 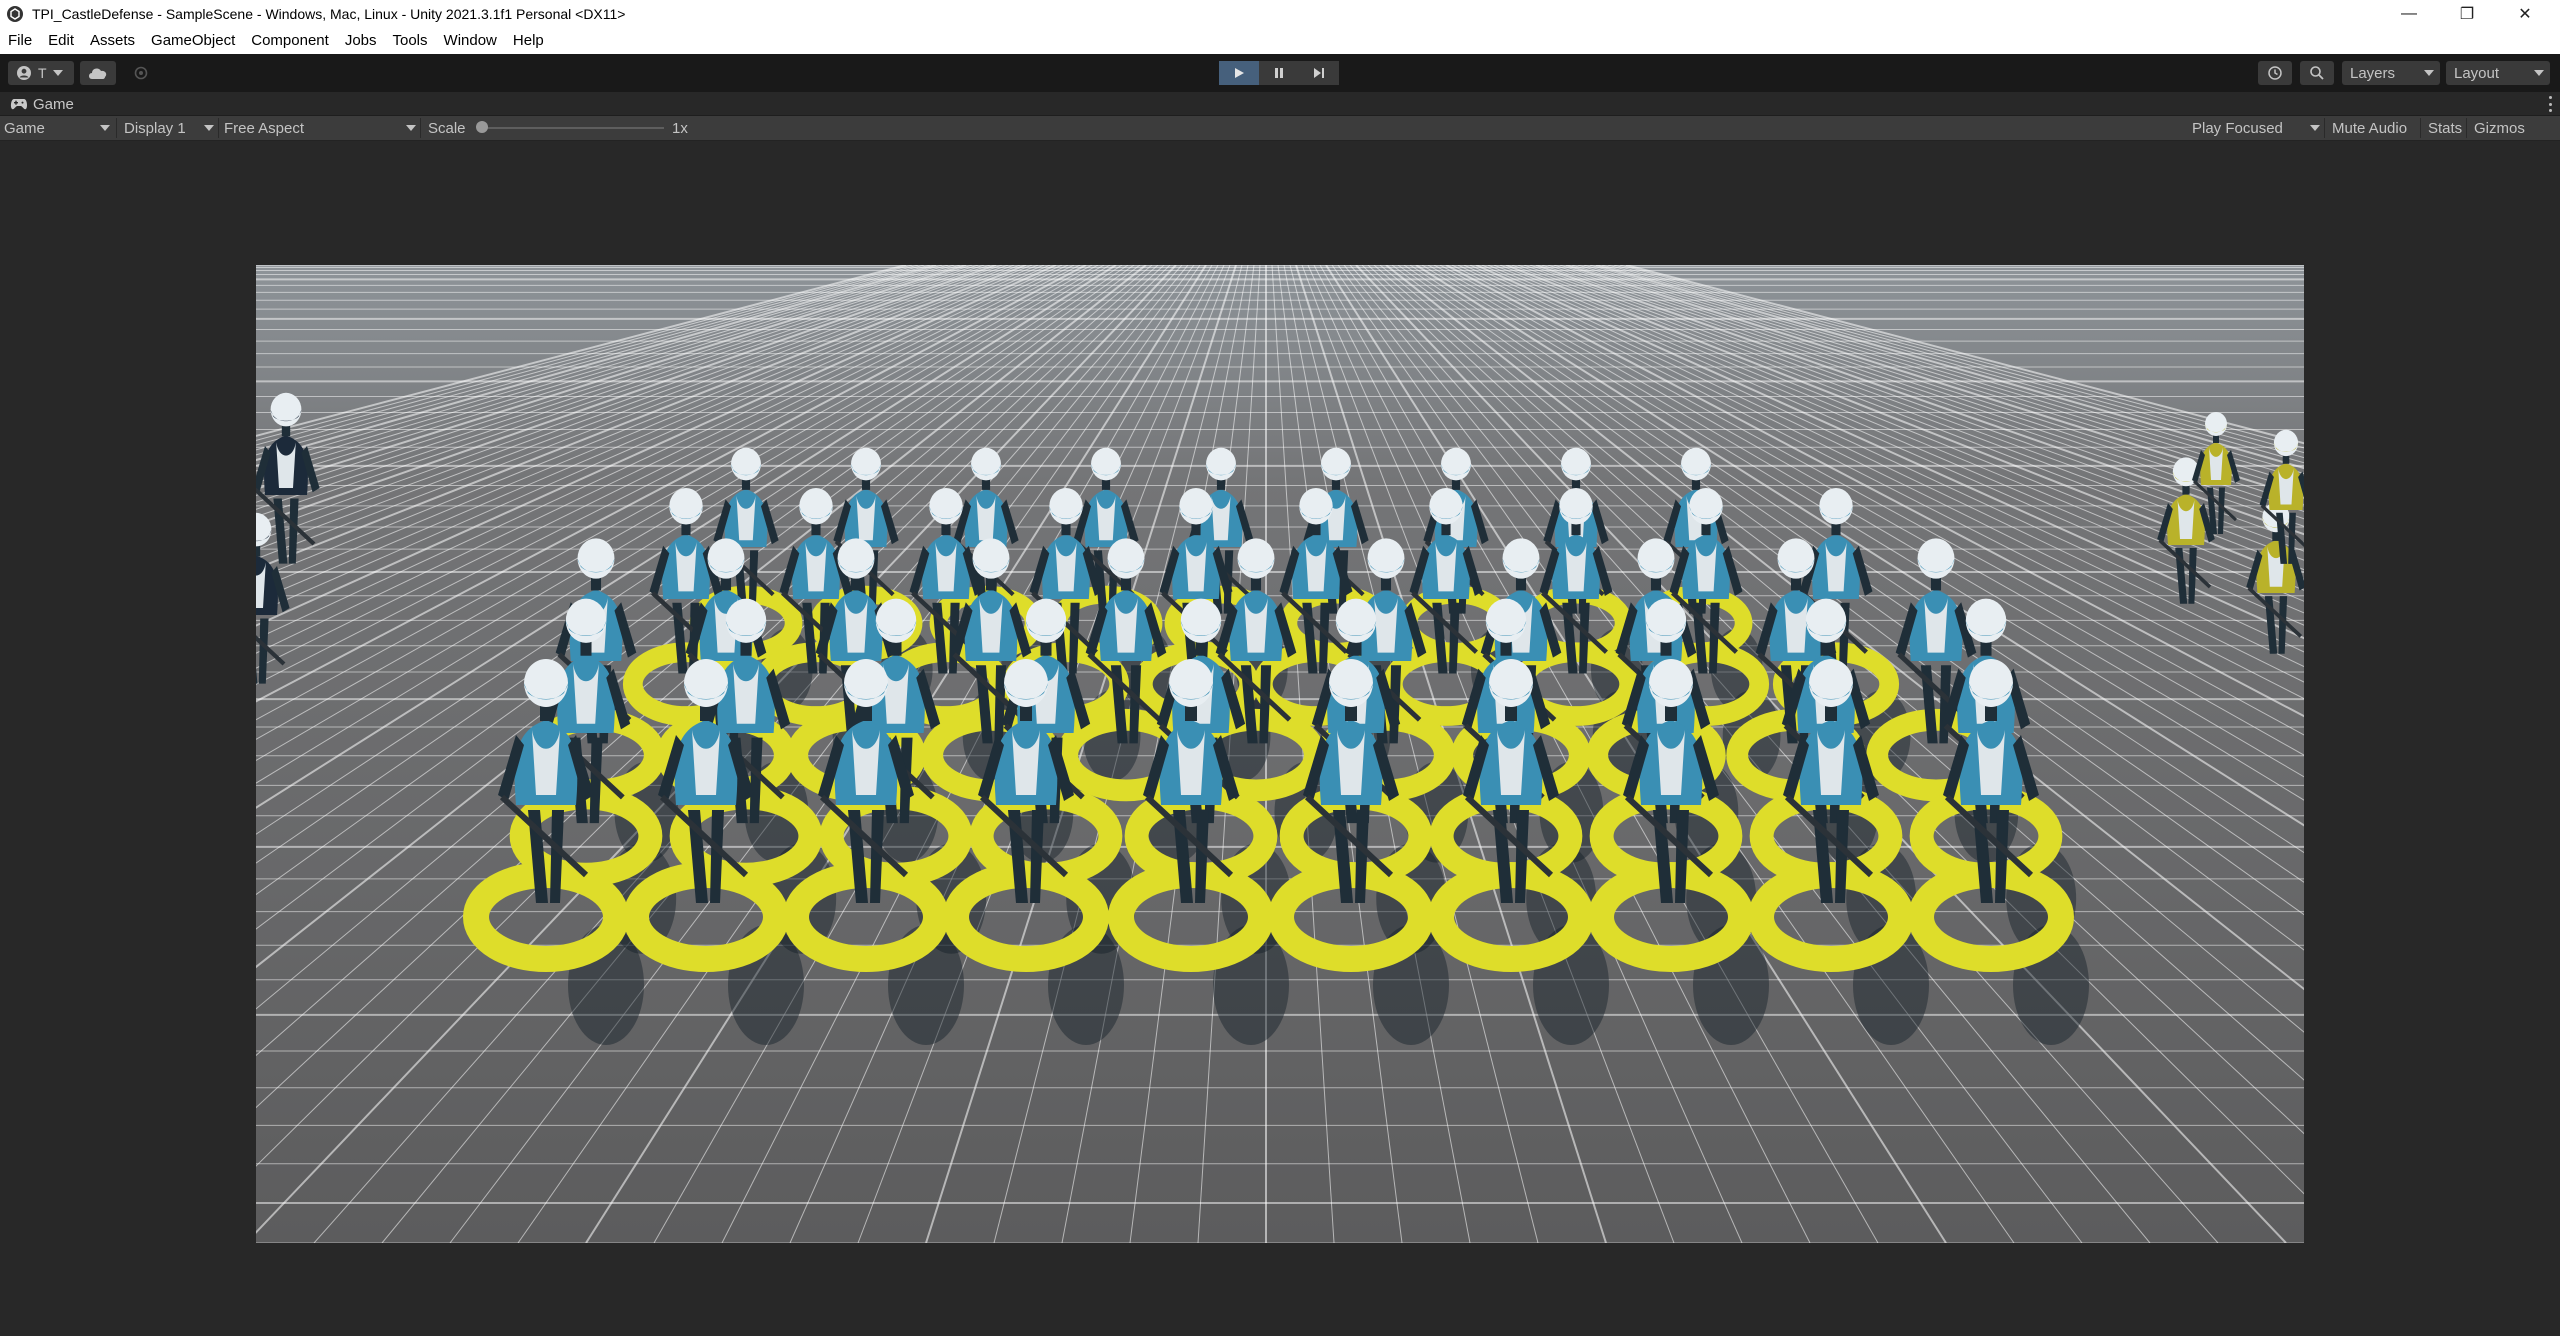 What do you see at coordinates (1319, 73) in the screenshot?
I see `step-button` at bounding box center [1319, 73].